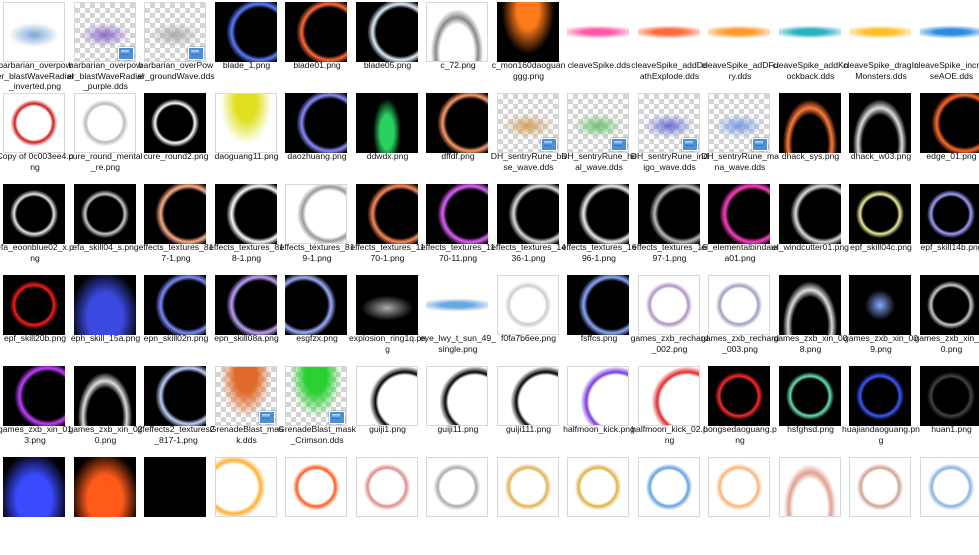  I want to click on file-item: effects_textures_1697-1.png, so click(670, 232).